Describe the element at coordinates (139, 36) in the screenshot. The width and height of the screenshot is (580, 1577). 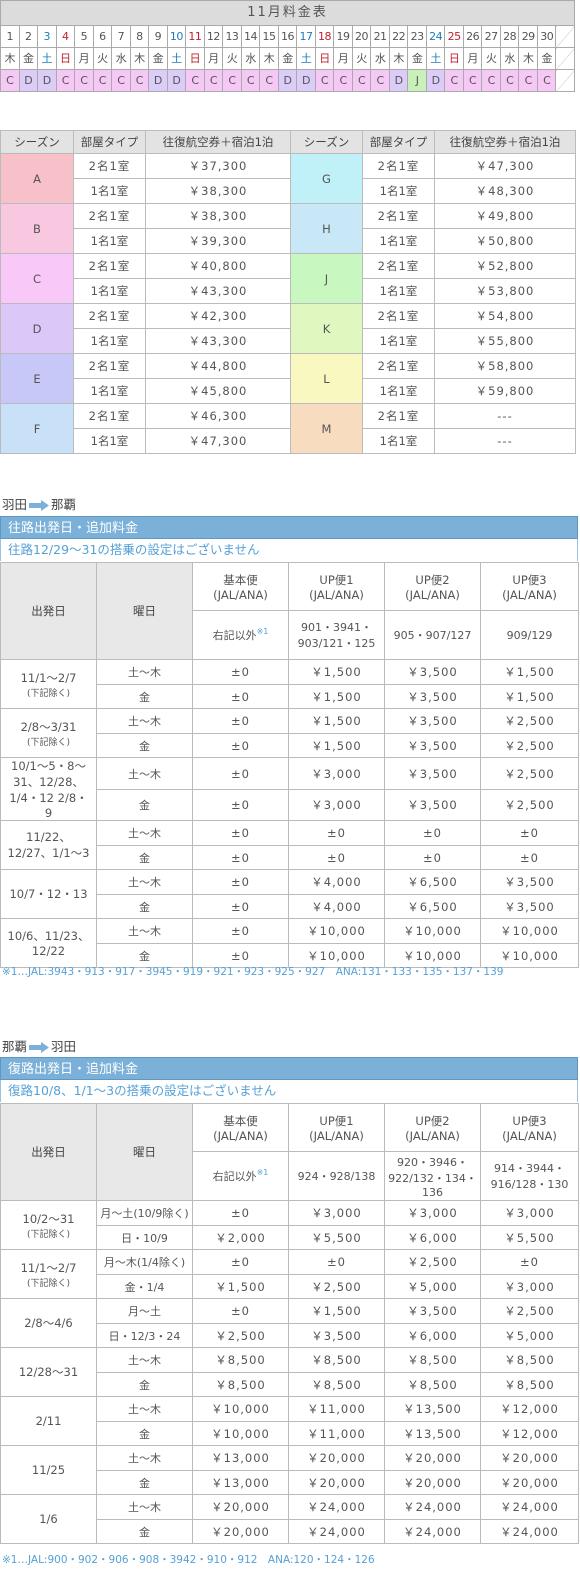
I see `calendar-day: 8` at that location.